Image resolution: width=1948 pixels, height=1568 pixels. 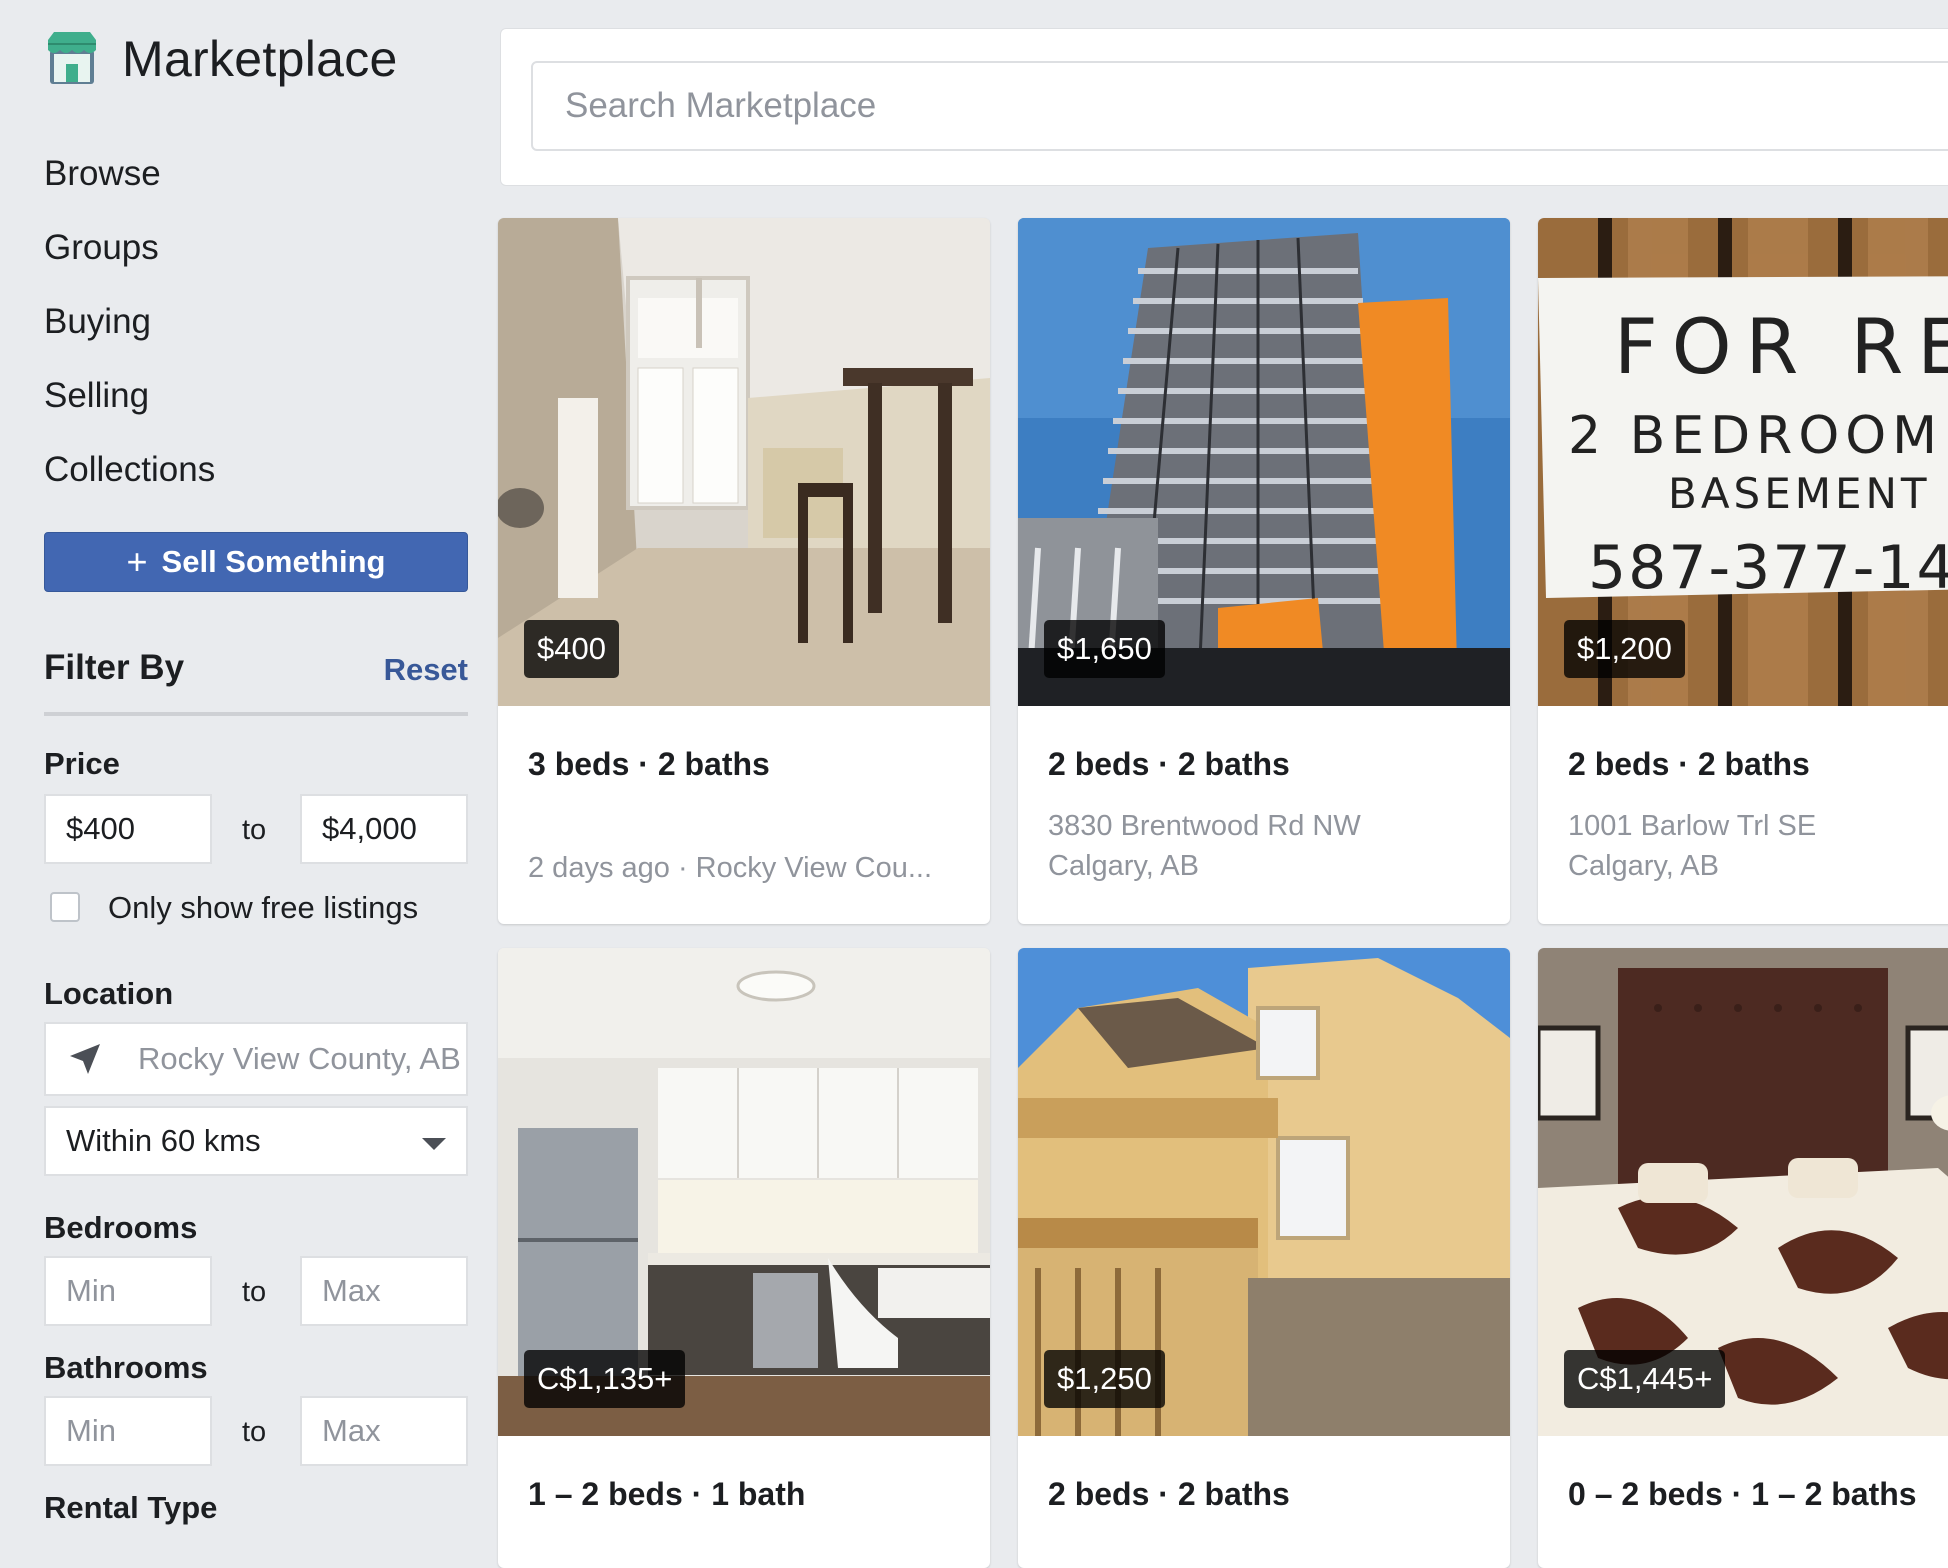 What do you see at coordinates (744, 1192) in the screenshot?
I see `kitchen-photo: C$1,135+` at bounding box center [744, 1192].